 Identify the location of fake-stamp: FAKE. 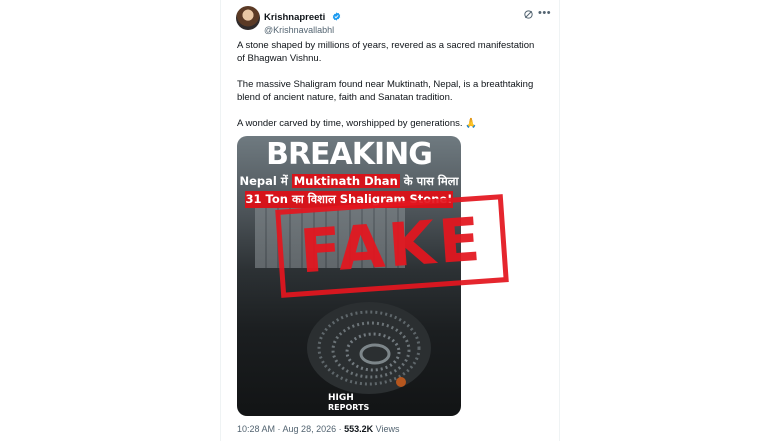
(392, 246).